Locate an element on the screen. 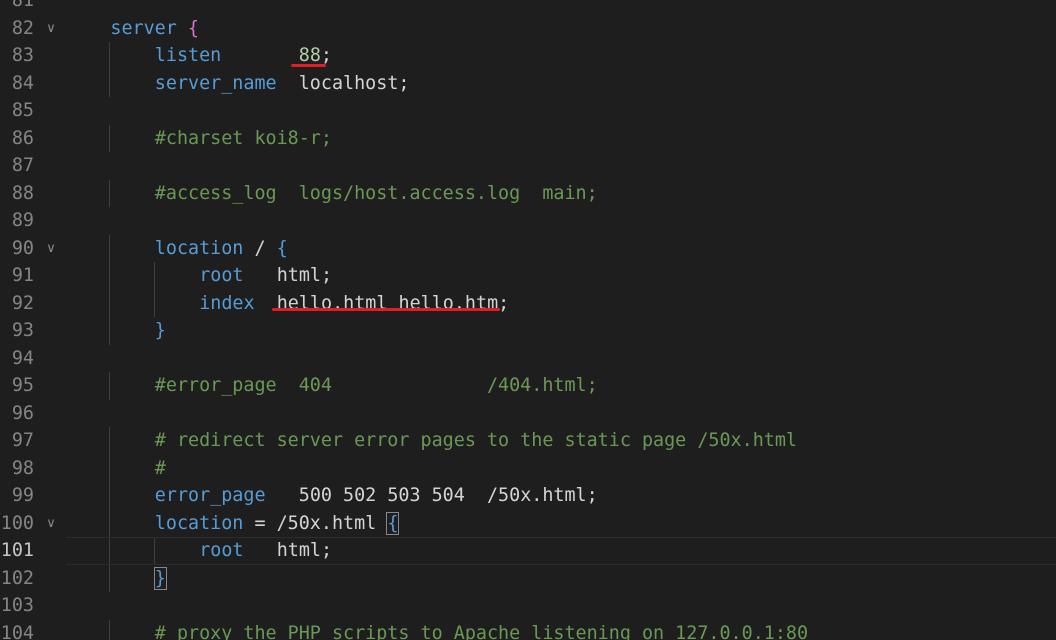  code-line: 91 root html; is located at coordinates (528, 276).